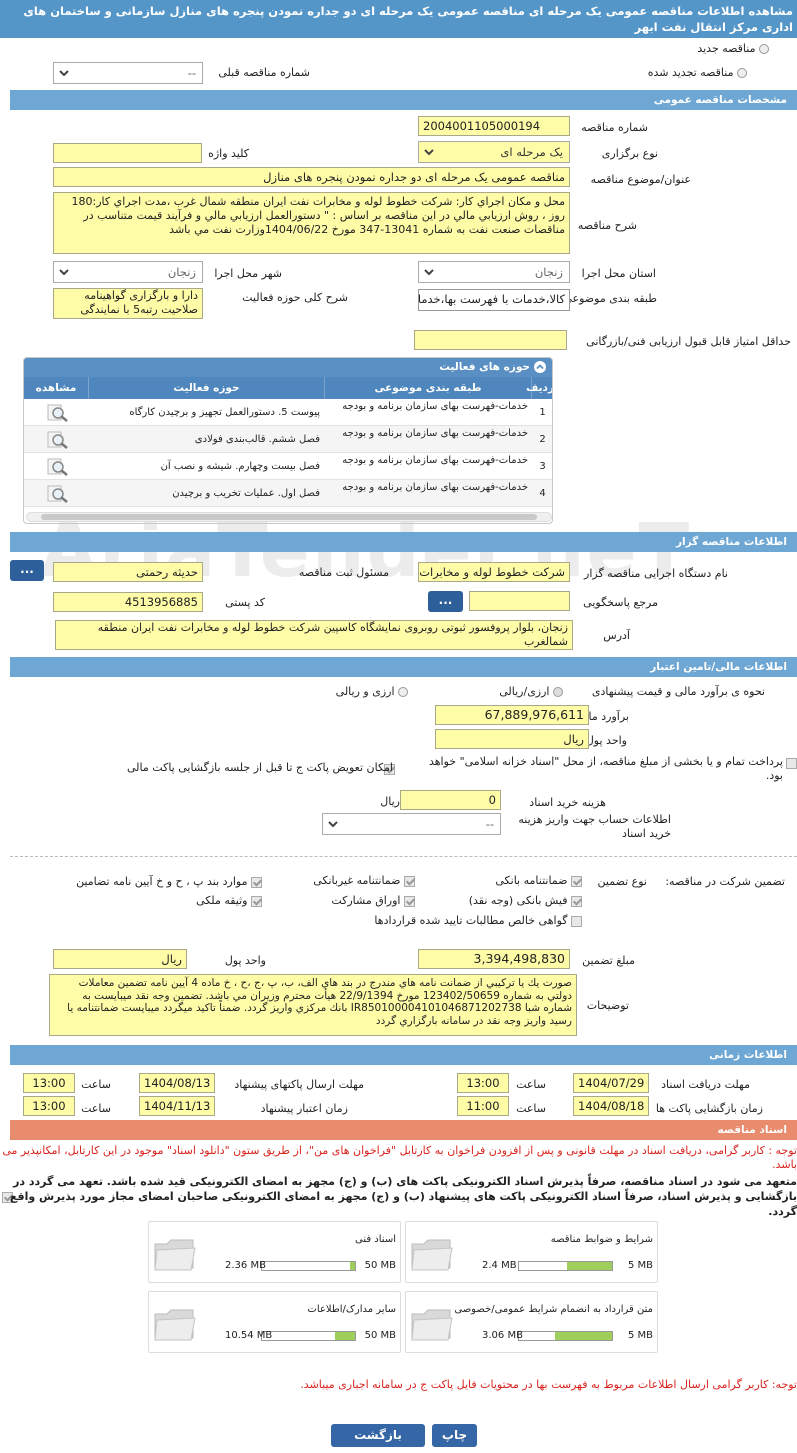  What do you see at coordinates (245, 960) in the screenshot?
I see `guarantee-currency-label: واحد پول` at bounding box center [245, 960].